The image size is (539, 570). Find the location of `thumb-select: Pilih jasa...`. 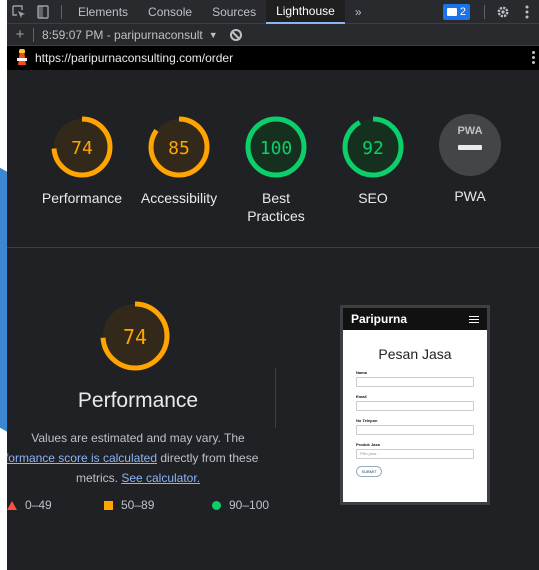

thumb-select: Pilih jasa... is located at coordinates (415, 454).